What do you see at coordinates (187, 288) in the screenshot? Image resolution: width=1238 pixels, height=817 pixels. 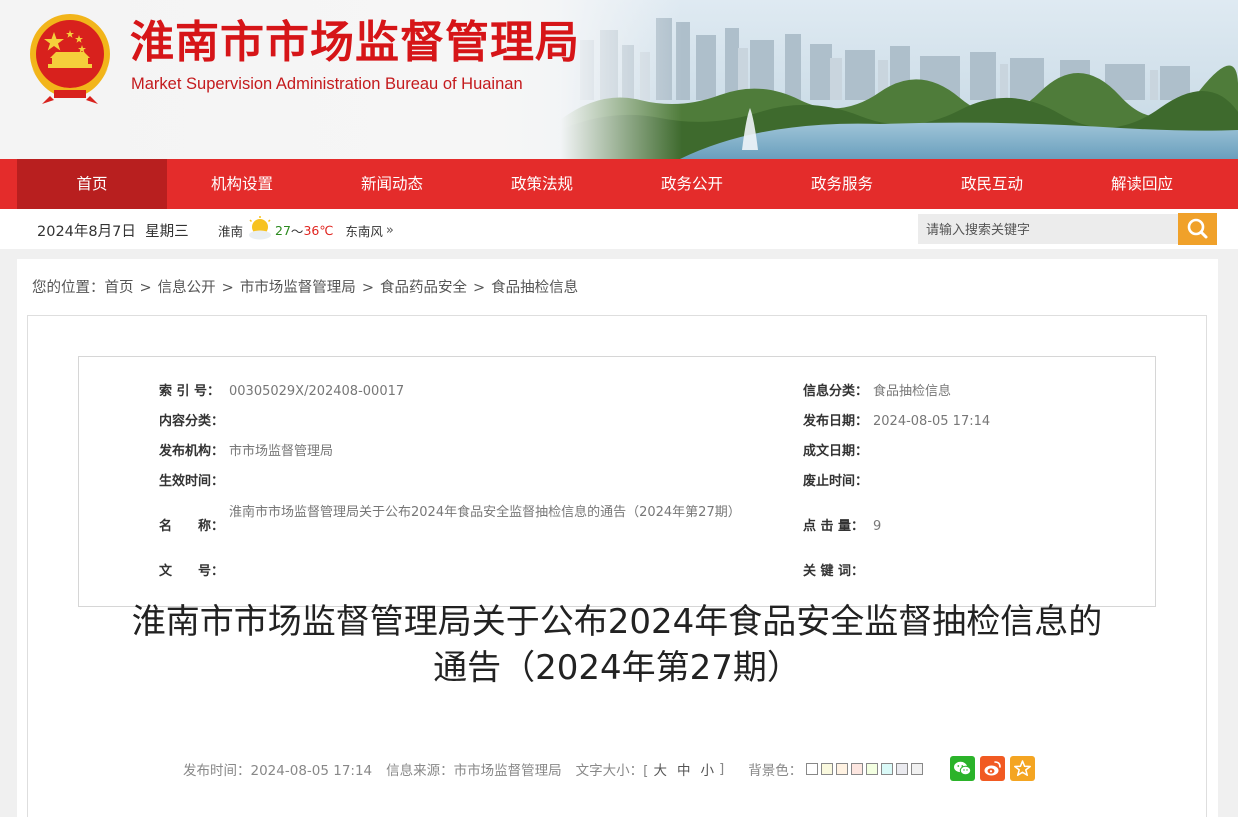 I see `breadcrumb-info-open: 信息公开` at bounding box center [187, 288].